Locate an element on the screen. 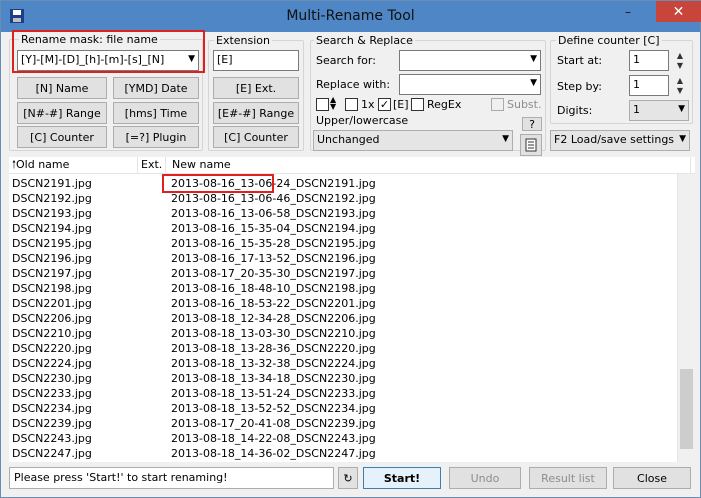  mask-date-button: [YMD] Date is located at coordinates (156, 88).